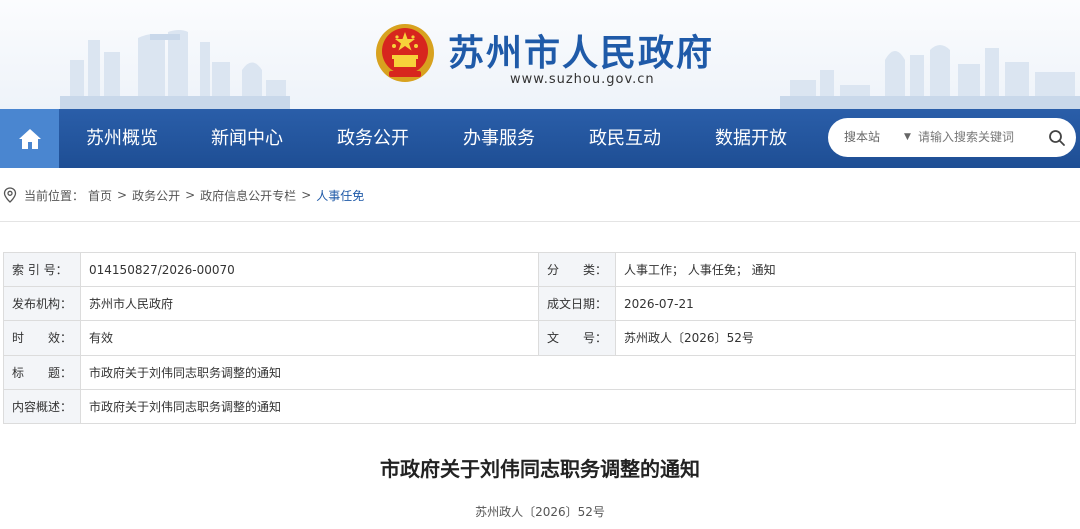  Describe the element at coordinates (540, 138) in the screenshot. I see `main-nav: 苏州概览 新闻中心 政务公开 办事服务 政民互动 数据开放 搜本站 ▼` at that location.